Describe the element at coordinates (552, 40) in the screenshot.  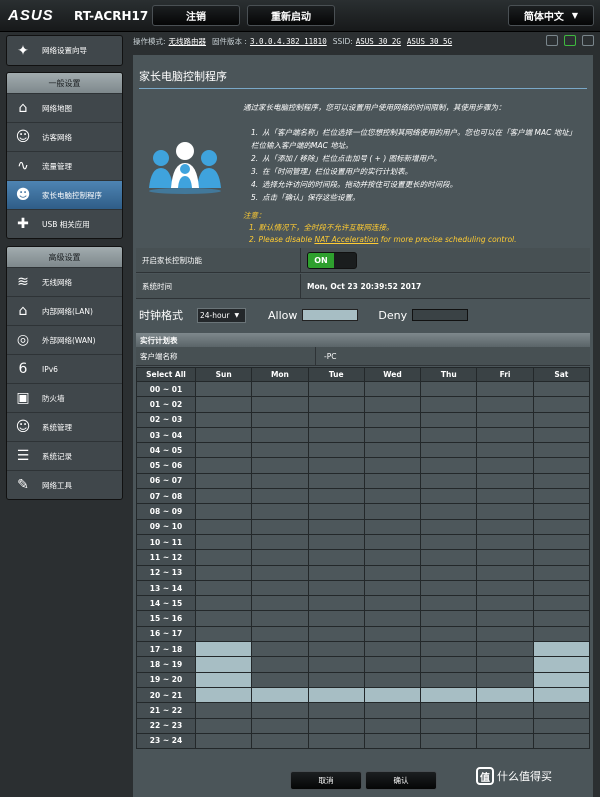
I see `network-status-icon` at that location.